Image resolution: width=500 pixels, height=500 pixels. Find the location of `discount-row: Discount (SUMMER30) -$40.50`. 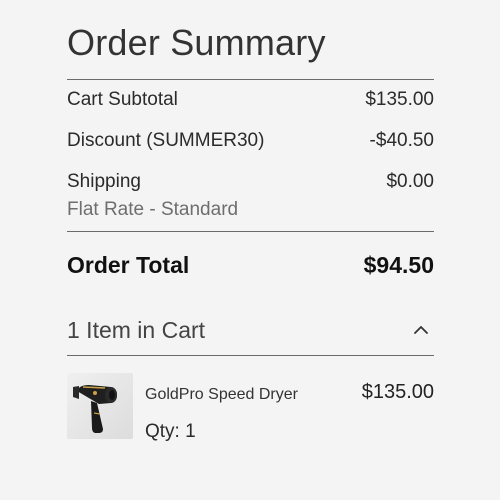

discount-row: Discount (SUMMER30) -$40.50 is located at coordinates (250, 141).